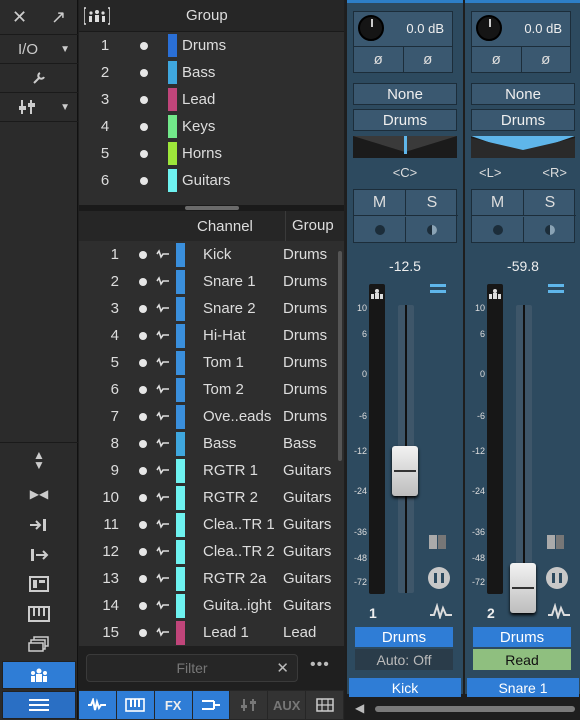 Image resolution: width=580 pixels, height=720 pixels. What do you see at coordinates (523, 587) in the screenshot?
I see `volume-fader` at bounding box center [523, 587].